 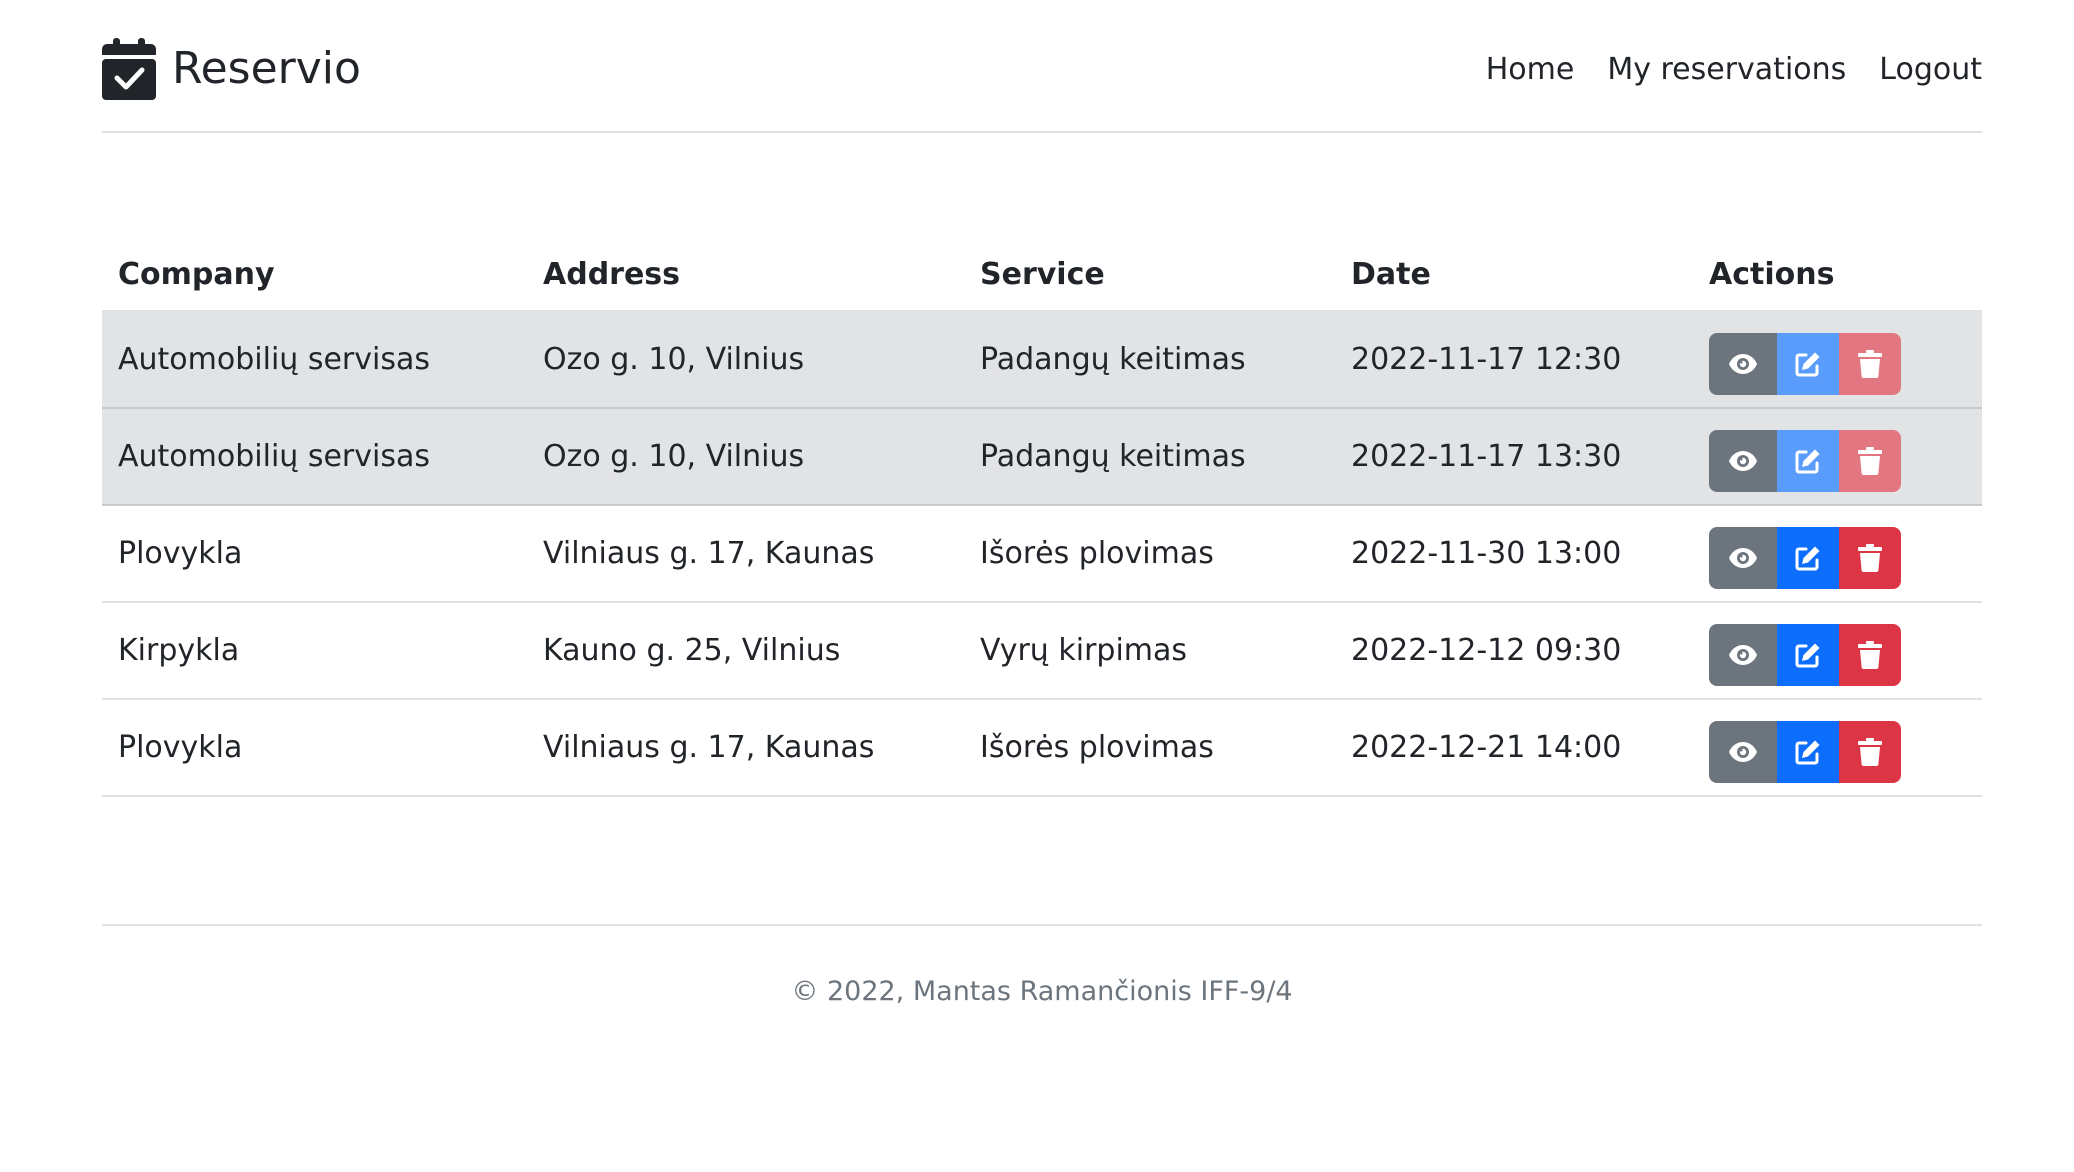 I want to click on column-header-company: Company, so click(x=314, y=275).